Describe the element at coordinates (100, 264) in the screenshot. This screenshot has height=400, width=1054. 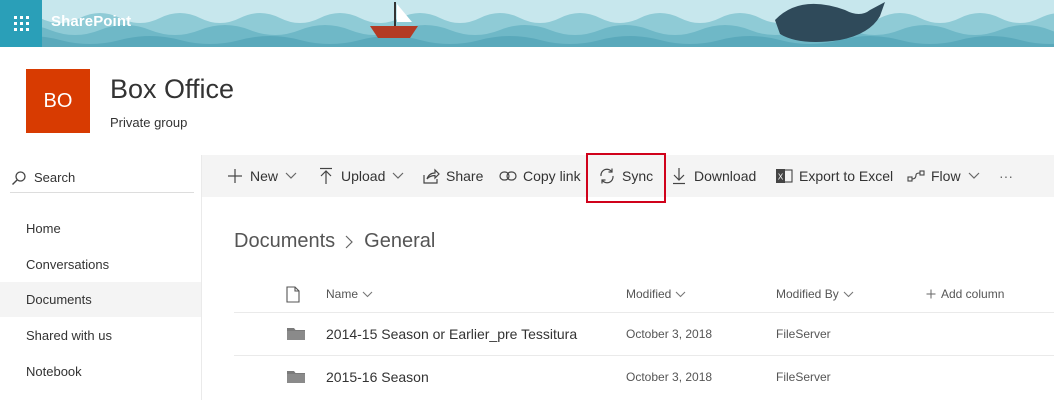
I see `nav-item-conversations: Conversations` at that location.